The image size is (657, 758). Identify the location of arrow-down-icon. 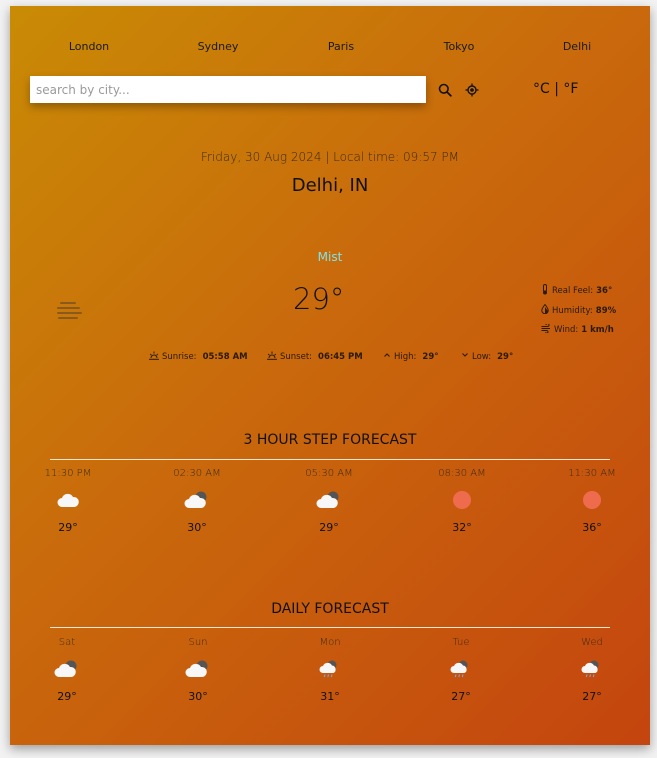
(465, 356).